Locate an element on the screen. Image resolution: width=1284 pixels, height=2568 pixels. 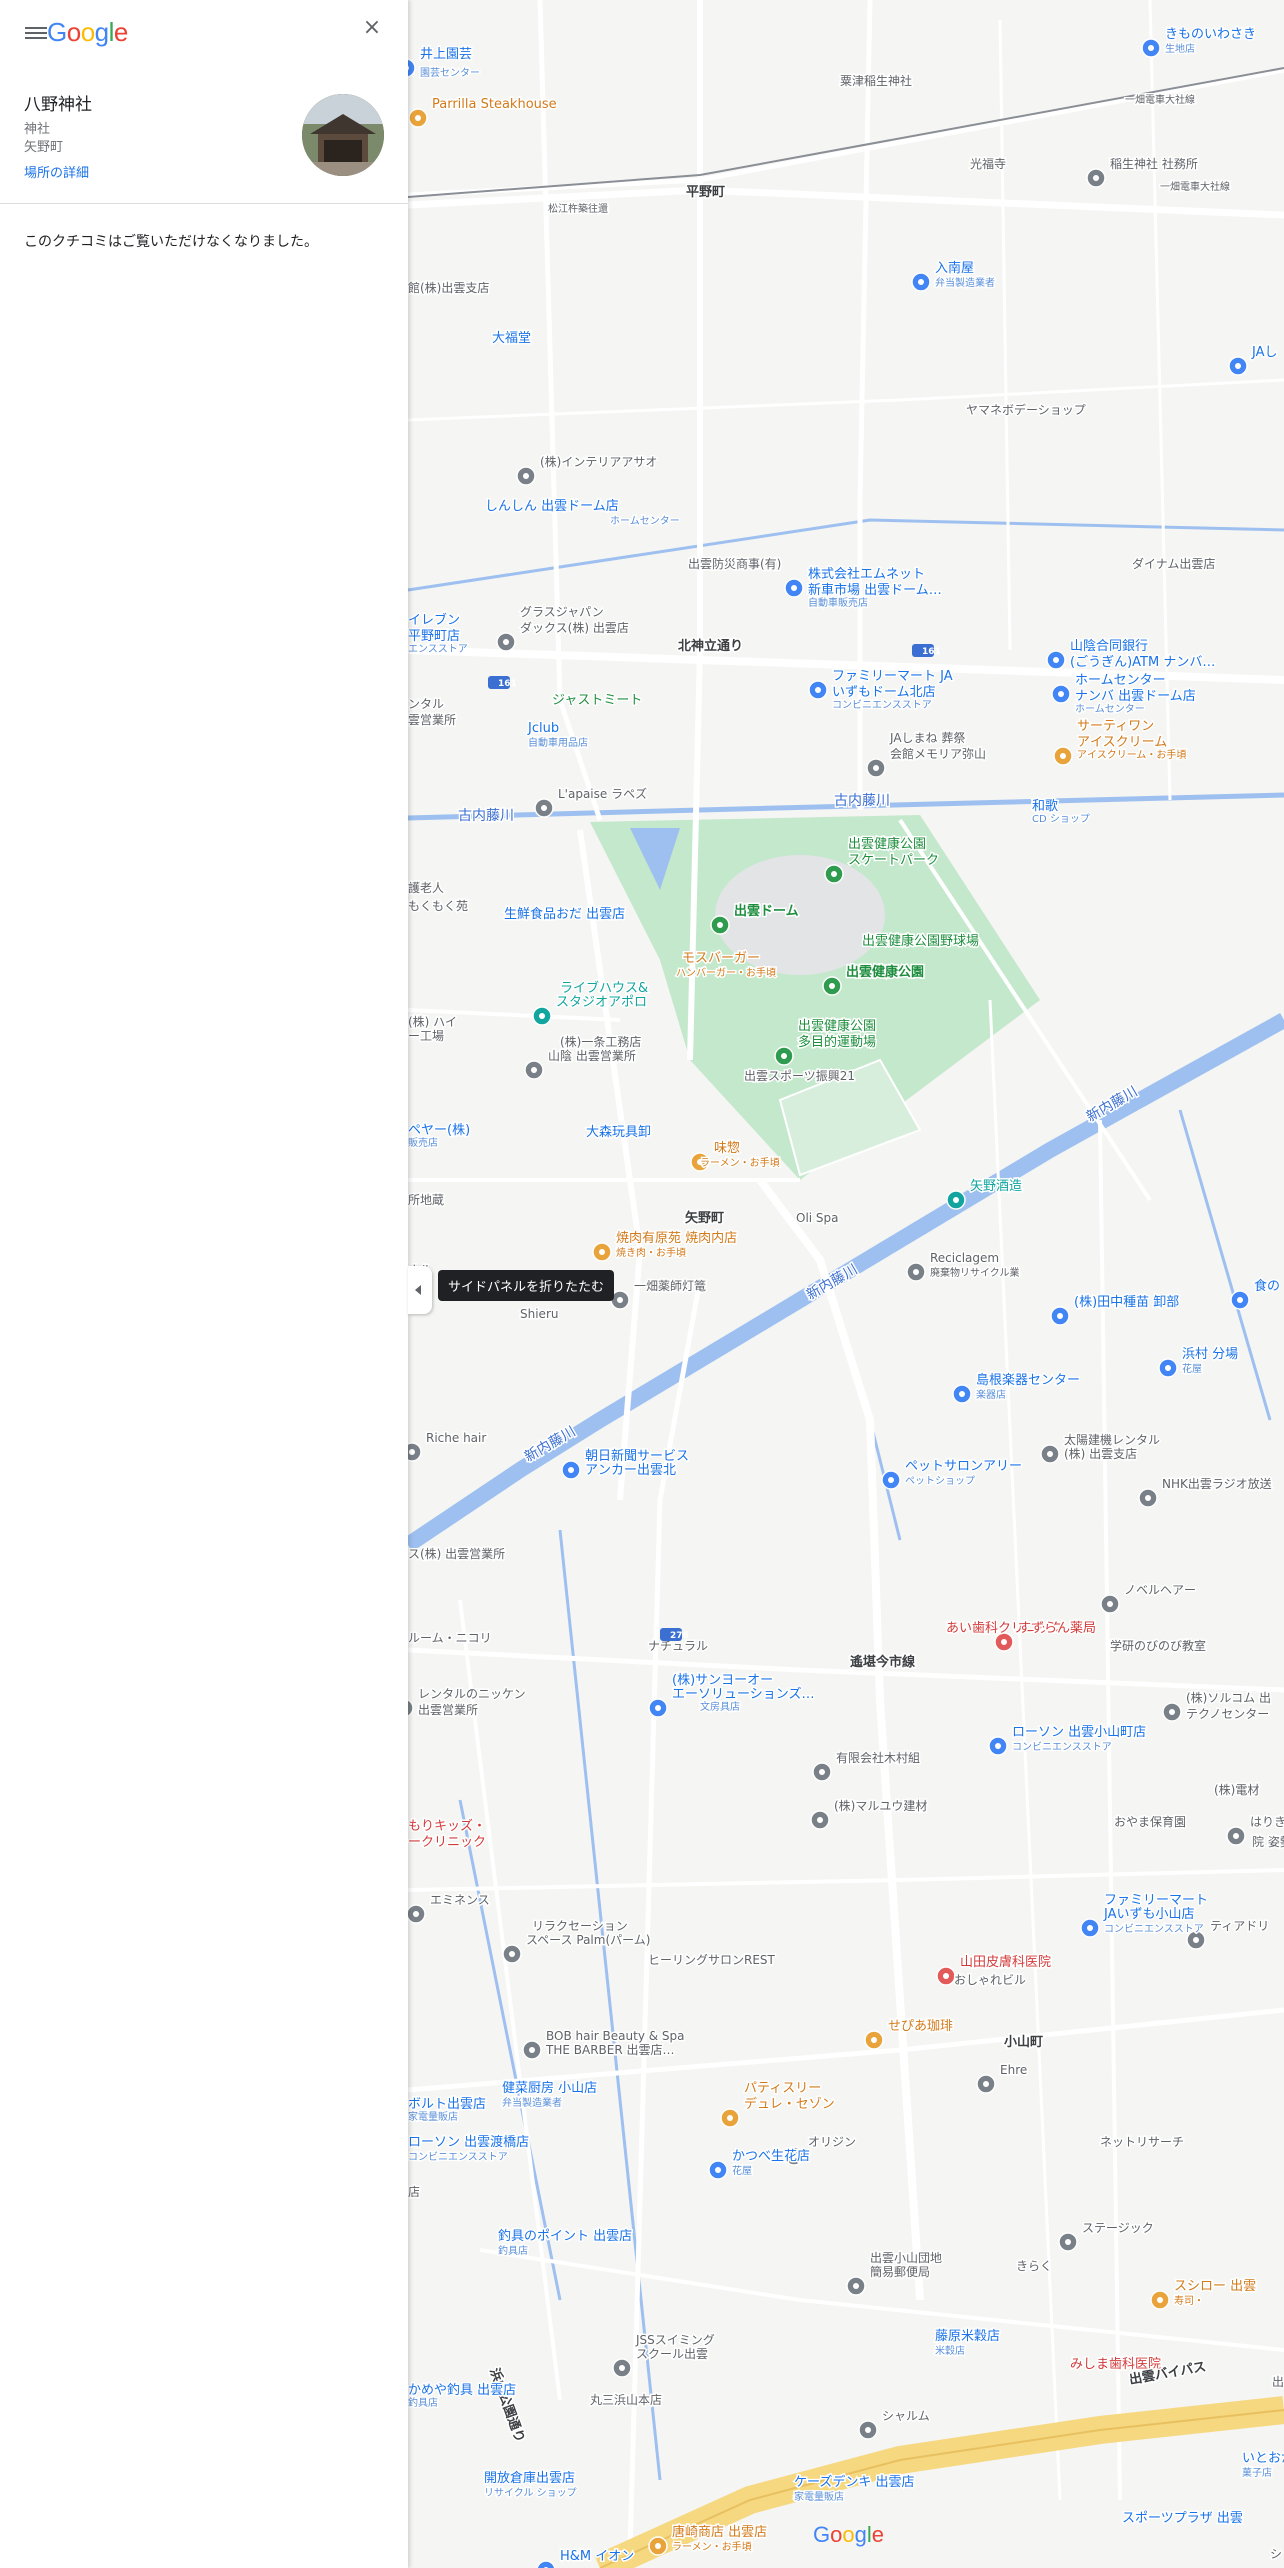
map-label: 和歌 is located at coordinates (1045, 807).